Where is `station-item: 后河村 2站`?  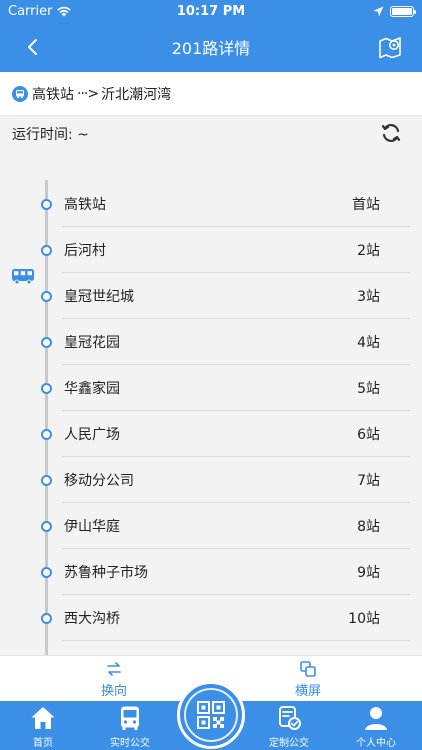 station-item: 后河村 2站 is located at coordinates (211, 250).